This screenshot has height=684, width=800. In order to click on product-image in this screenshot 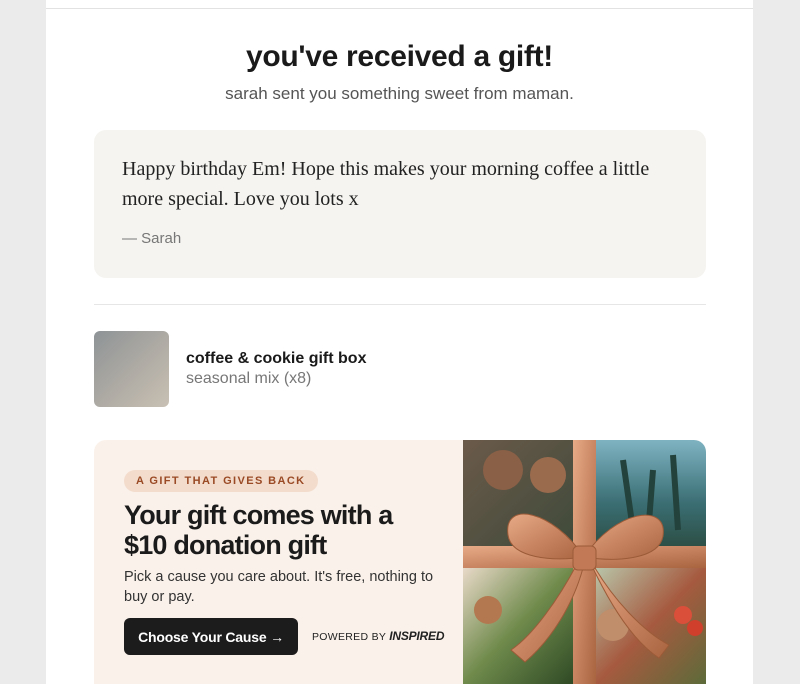, I will do `click(131, 369)`.